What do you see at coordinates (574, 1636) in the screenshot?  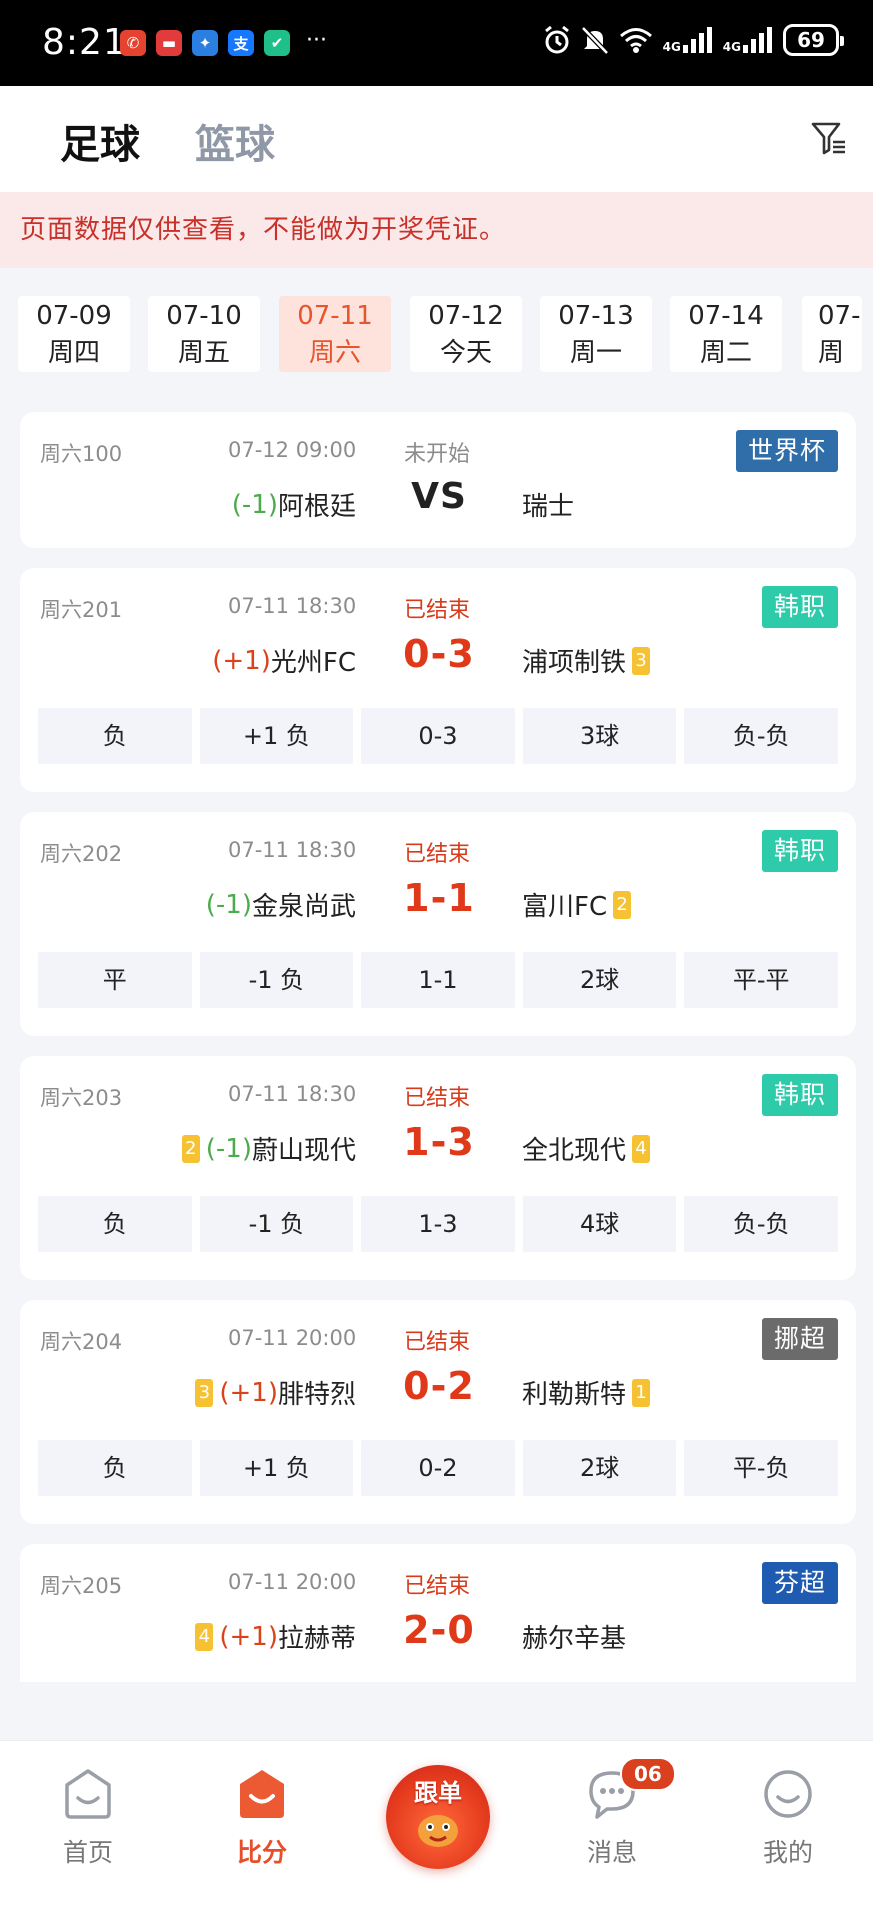 I see `away-team: 赫尔辛基` at bounding box center [574, 1636].